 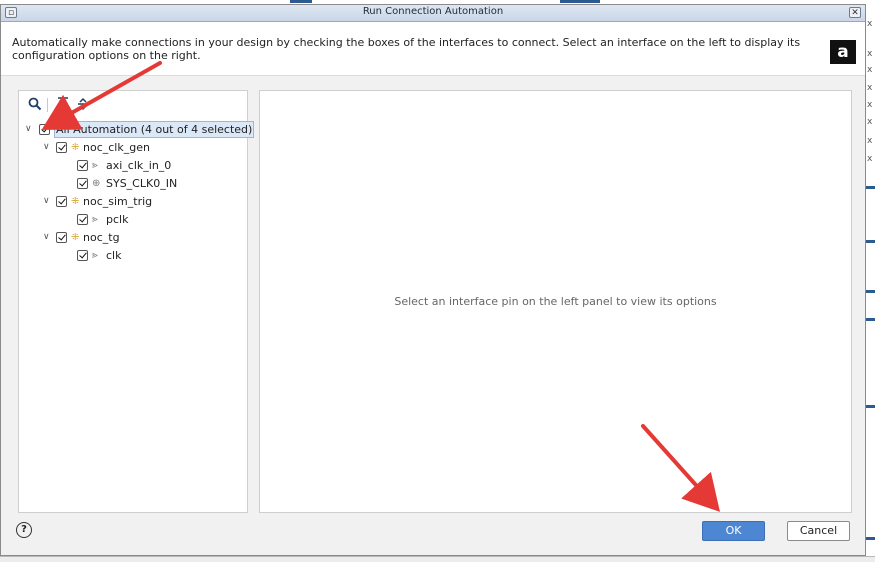 I want to click on all-automation-label: All Automation (4 out of 4 selected), so click(x=154, y=129).